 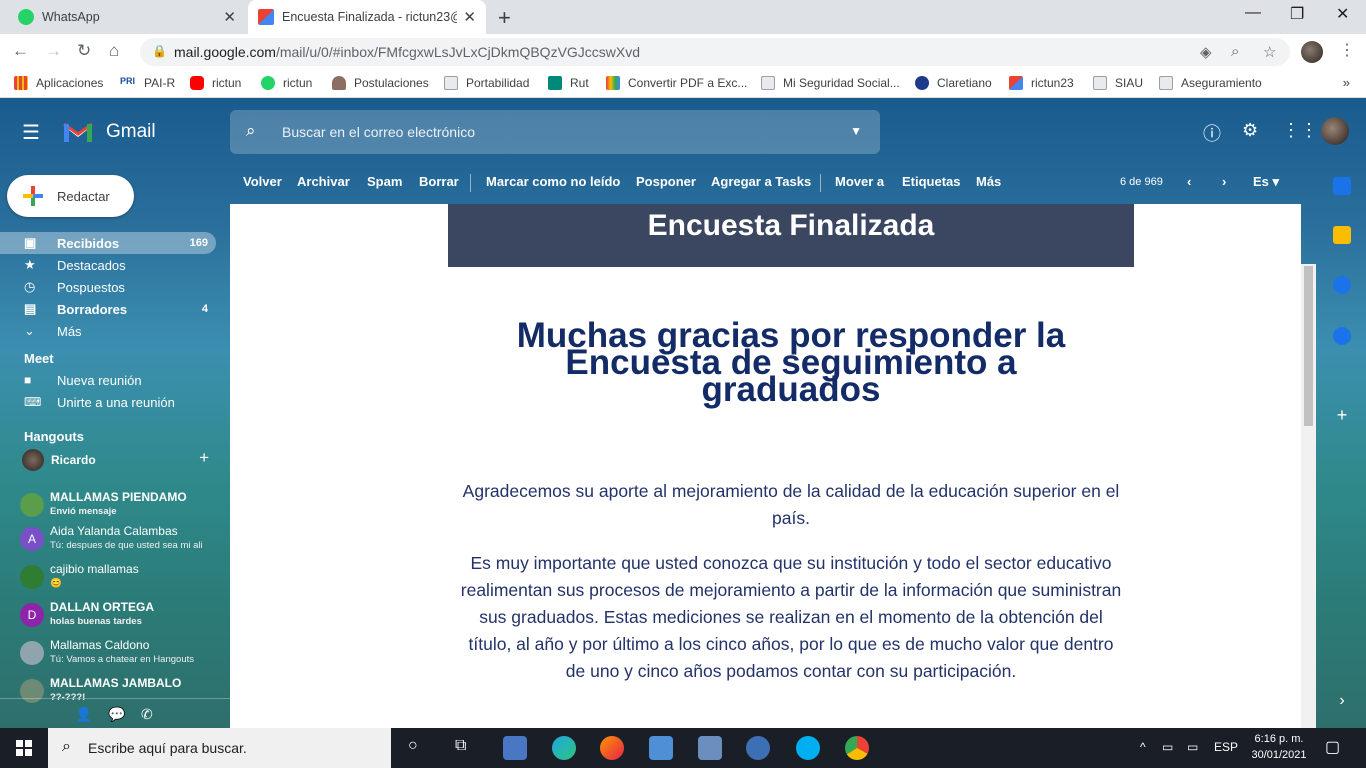 I want to click on tab-whatsapp: WhatsApp ✕, so click(x=127, y=17).